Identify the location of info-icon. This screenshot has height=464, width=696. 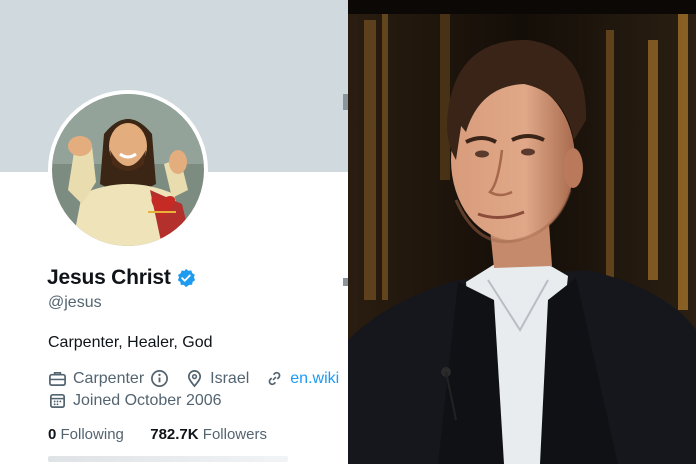
(159, 378).